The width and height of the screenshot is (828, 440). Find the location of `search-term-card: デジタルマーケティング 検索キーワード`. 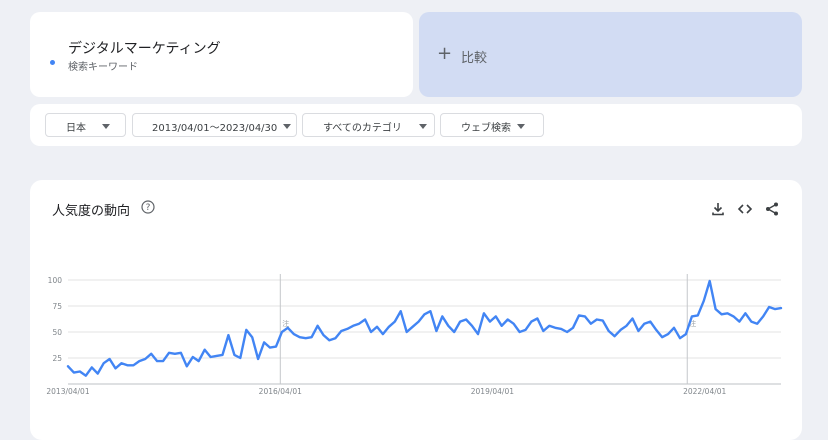

search-term-card: デジタルマーケティング 検索キーワード is located at coordinates (221, 54).